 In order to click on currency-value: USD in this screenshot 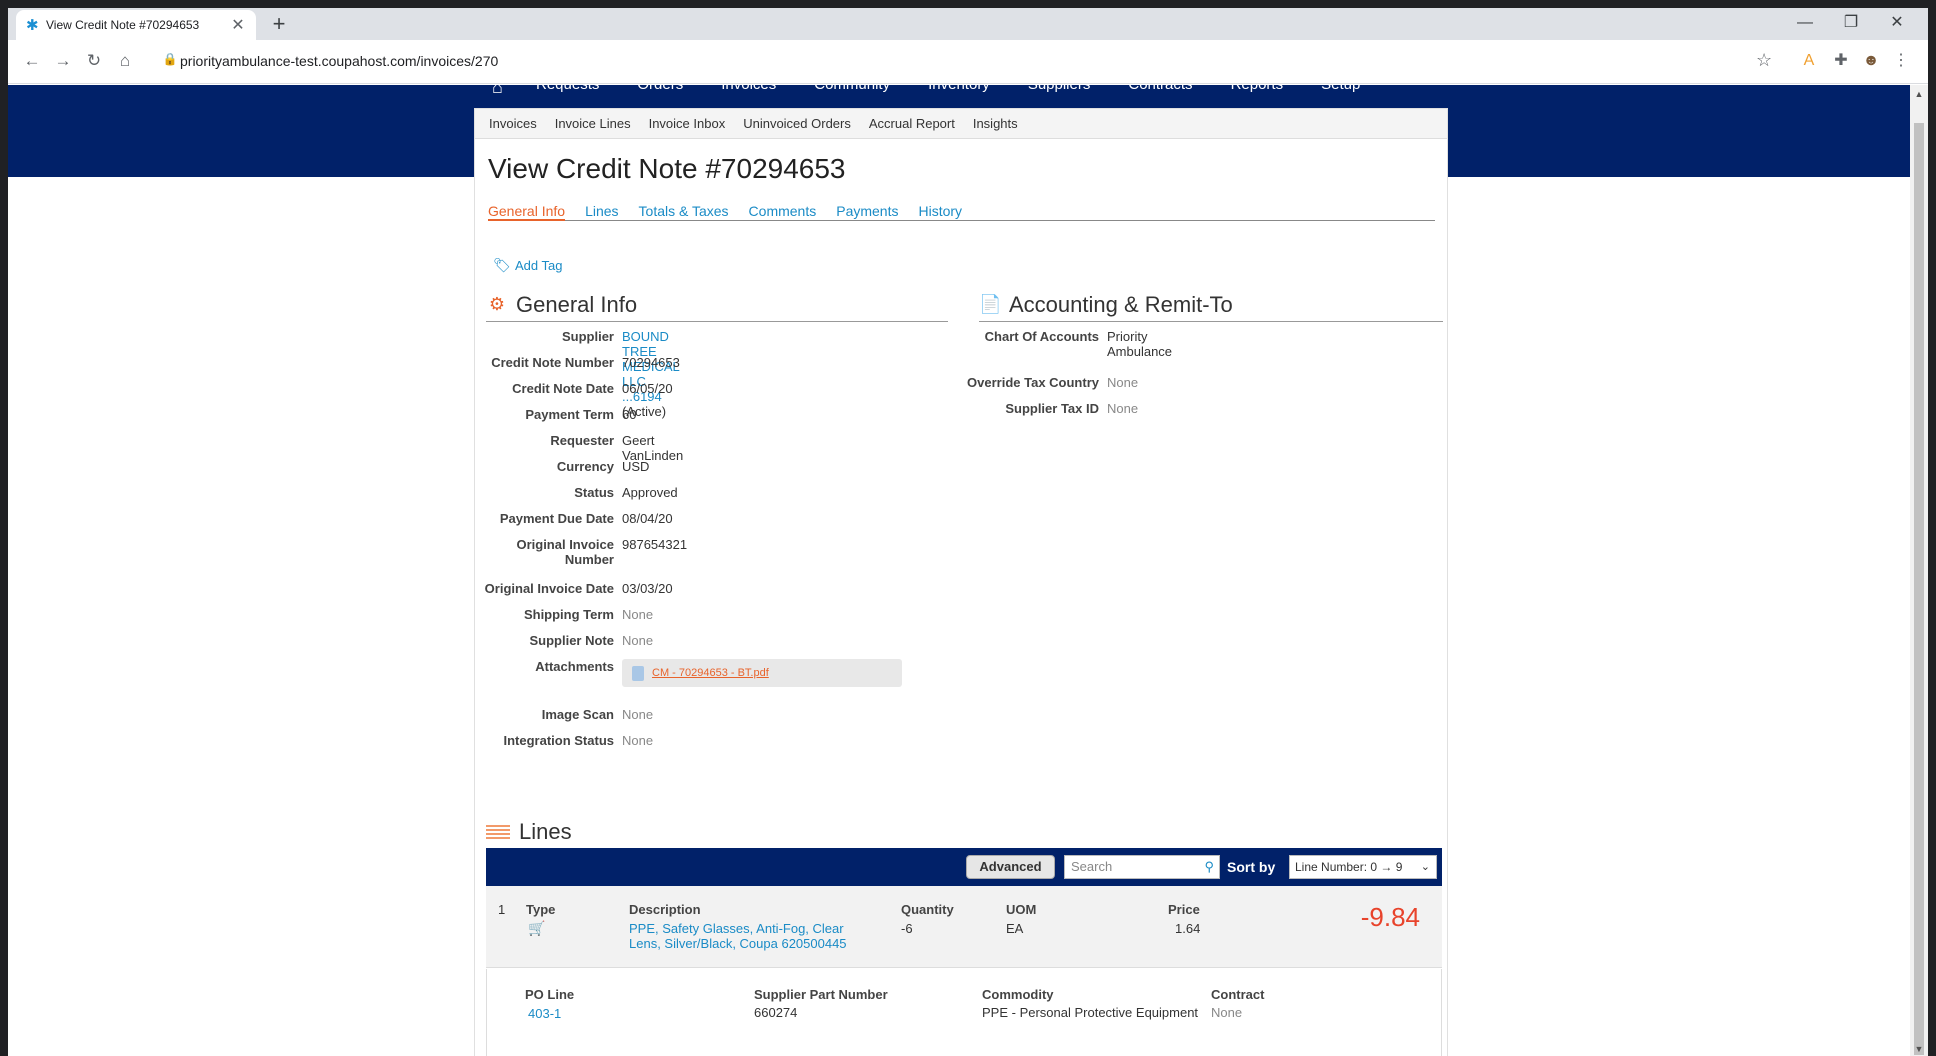, I will do `click(636, 466)`.